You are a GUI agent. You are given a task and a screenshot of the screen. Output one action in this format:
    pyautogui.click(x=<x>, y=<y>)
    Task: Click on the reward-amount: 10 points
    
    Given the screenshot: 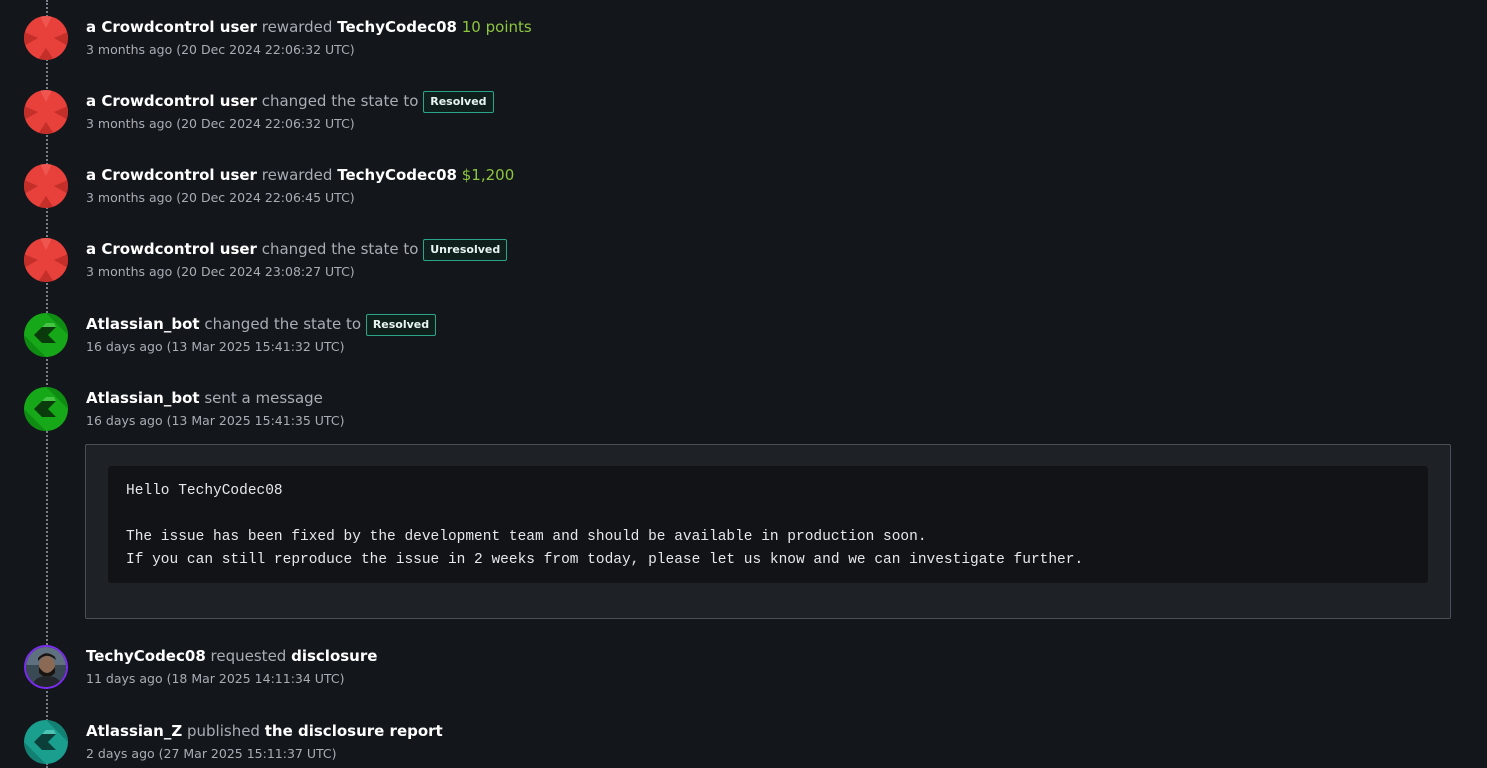 What is the action you would take?
    pyautogui.click(x=496, y=27)
    